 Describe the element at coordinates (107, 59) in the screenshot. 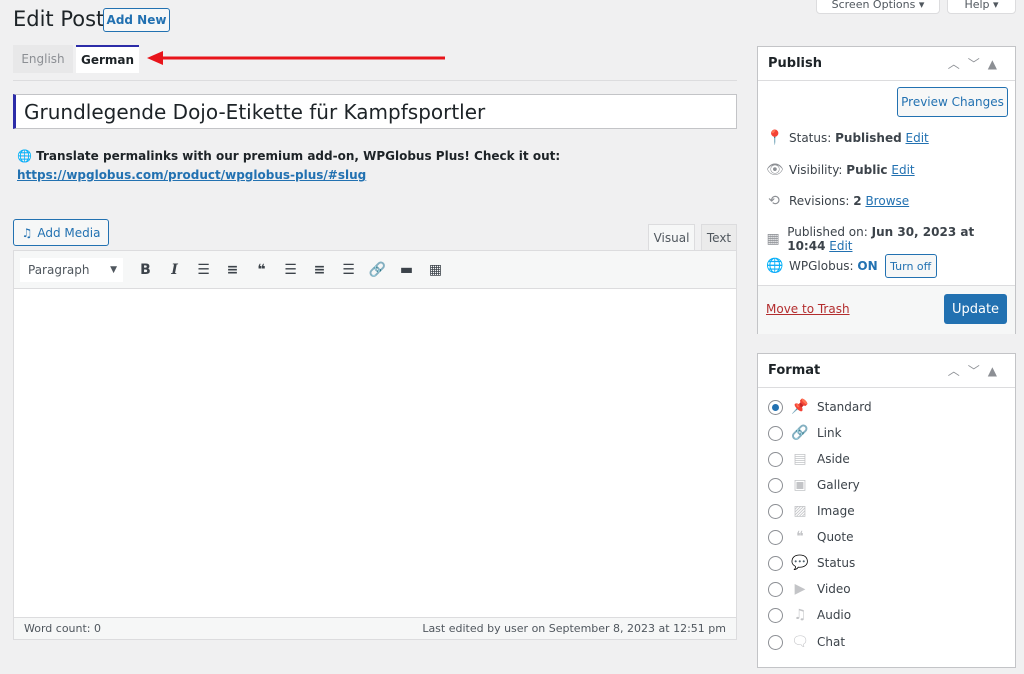

I see `tab-german: German` at that location.